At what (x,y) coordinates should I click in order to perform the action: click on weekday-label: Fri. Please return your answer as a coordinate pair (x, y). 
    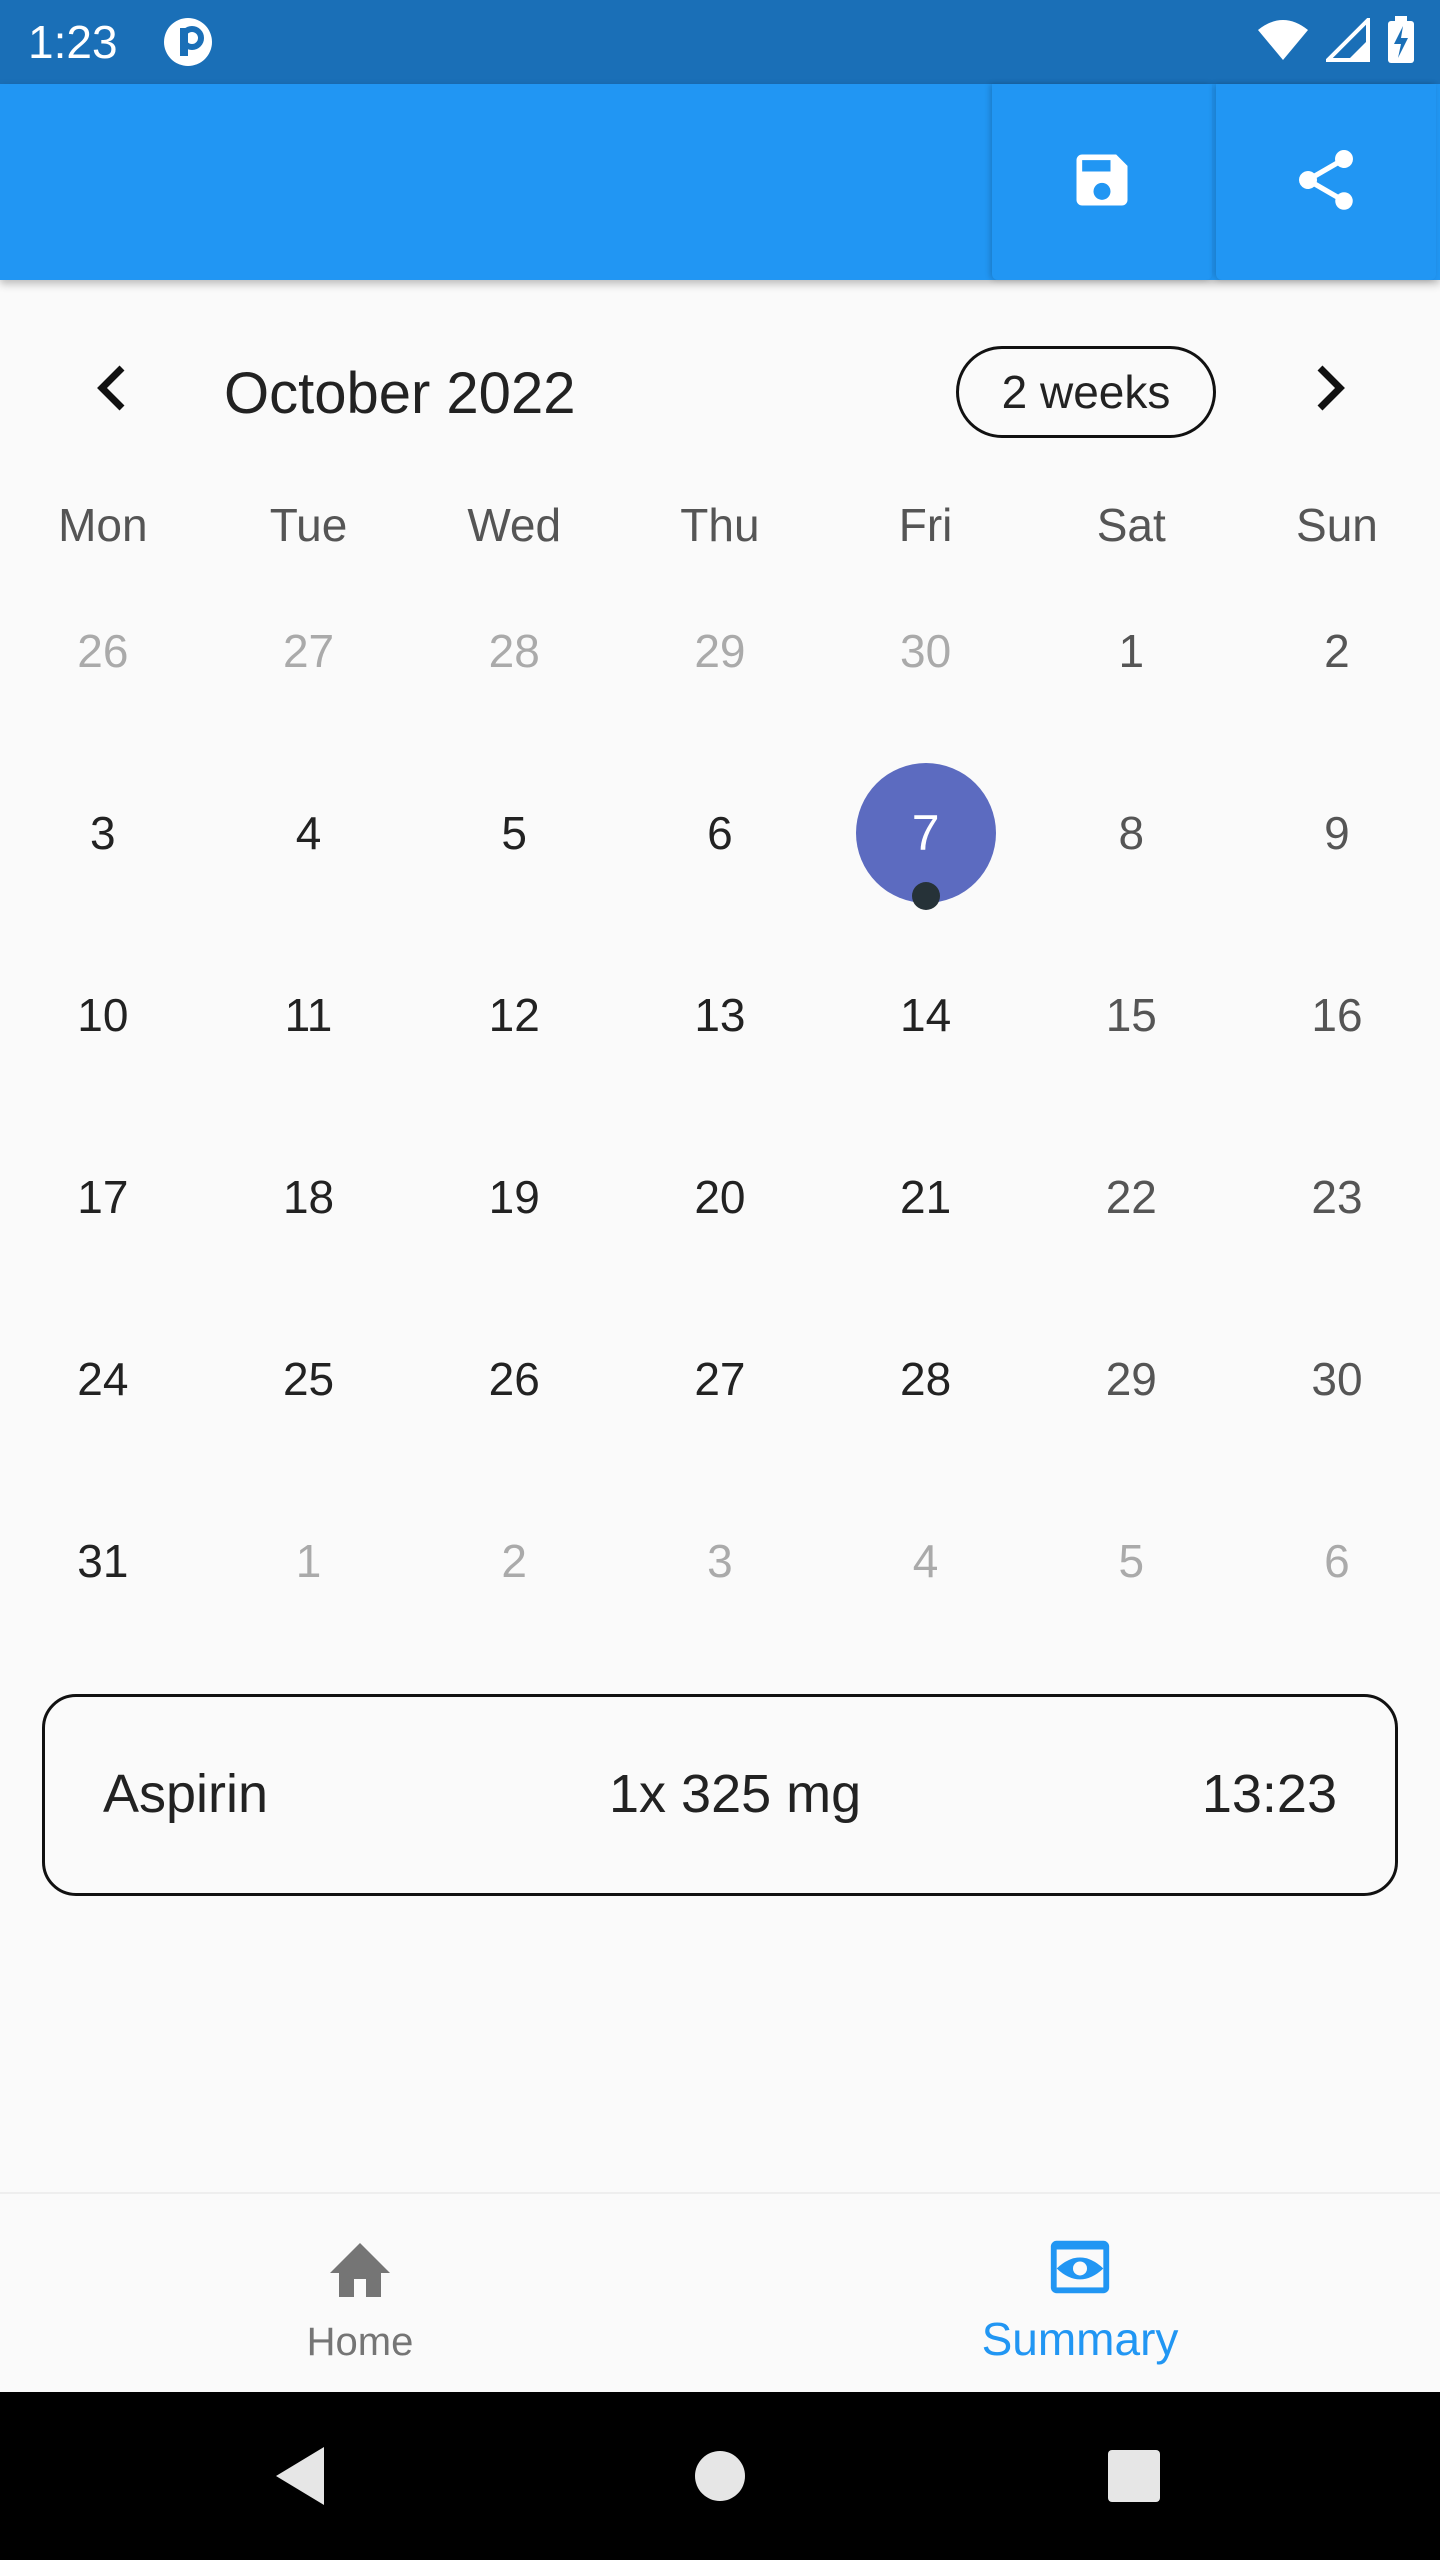
    Looking at the image, I should click on (925, 525).